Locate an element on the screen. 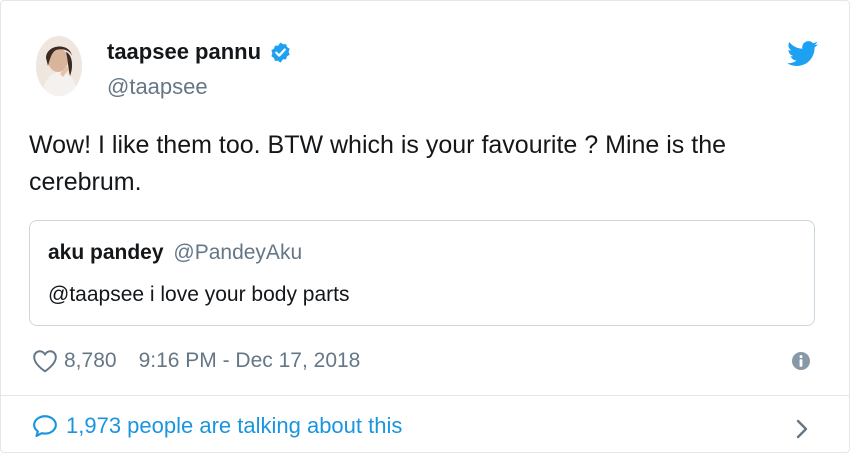 This screenshot has width=850, height=453. heart-icon is located at coordinates (45, 361).